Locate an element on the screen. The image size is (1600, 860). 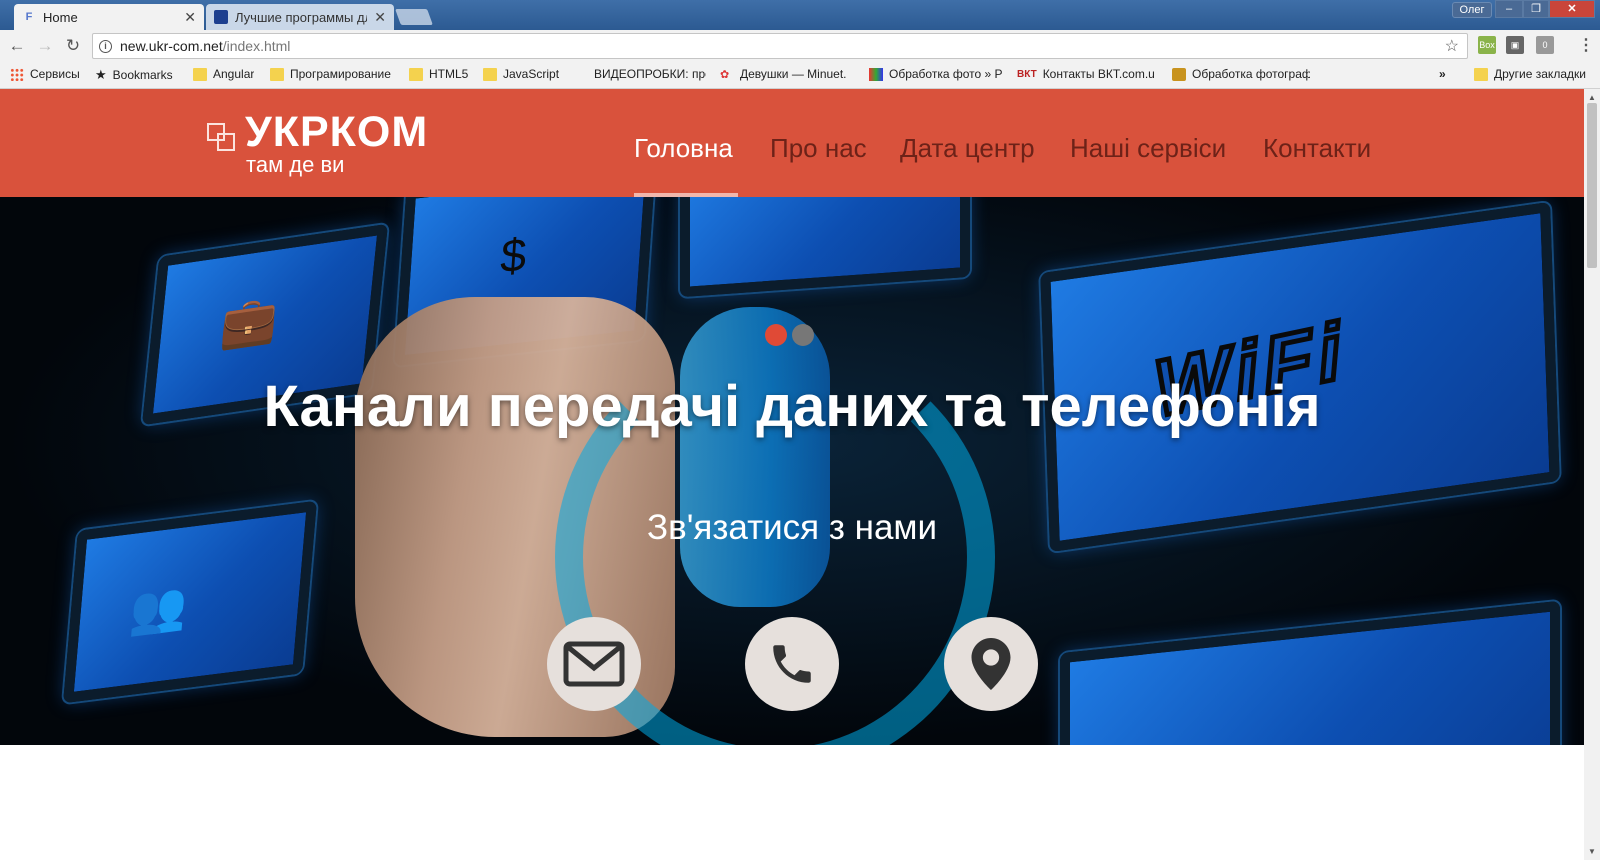
map-pin-icon is located at coordinates (991, 664).